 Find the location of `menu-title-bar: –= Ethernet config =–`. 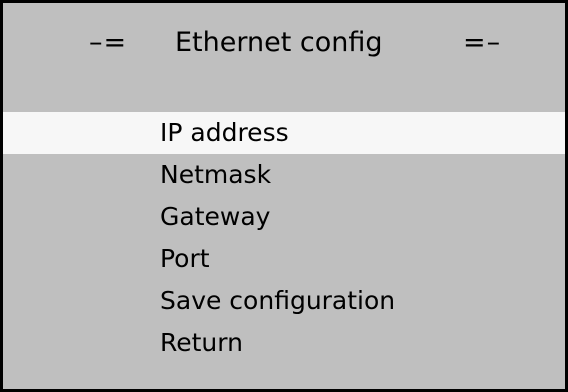

menu-title-bar: –= Ethernet config =– is located at coordinates (284, 43).